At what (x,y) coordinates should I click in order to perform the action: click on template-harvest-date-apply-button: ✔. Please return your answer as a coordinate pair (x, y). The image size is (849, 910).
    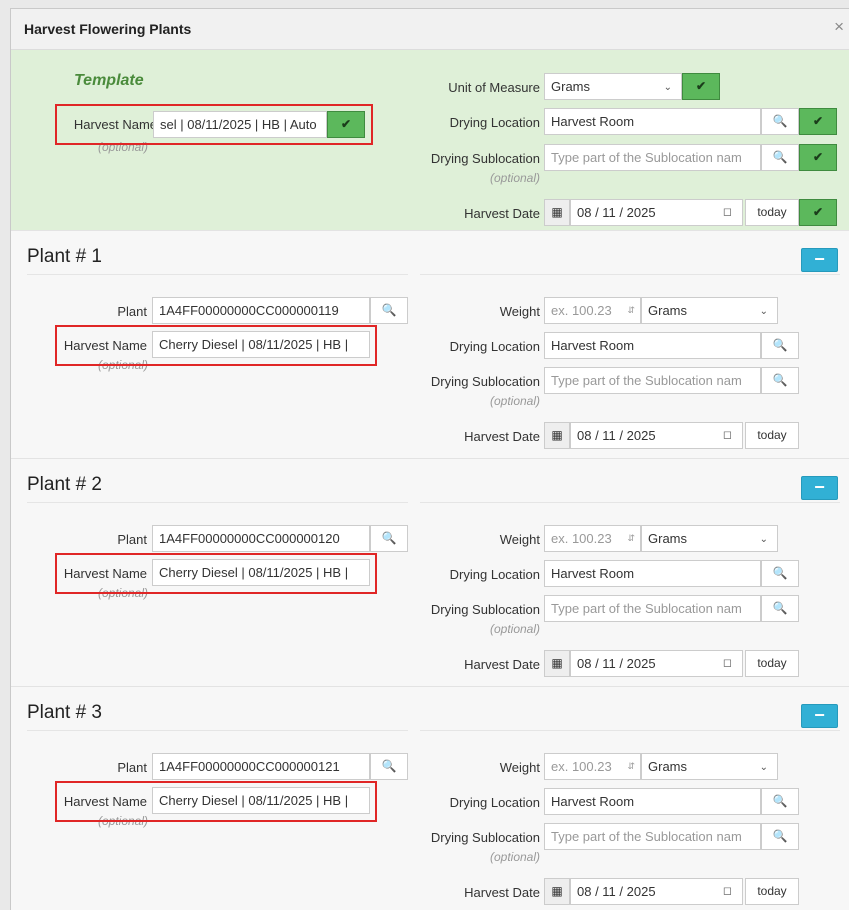
    Looking at the image, I should click on (818, 212).